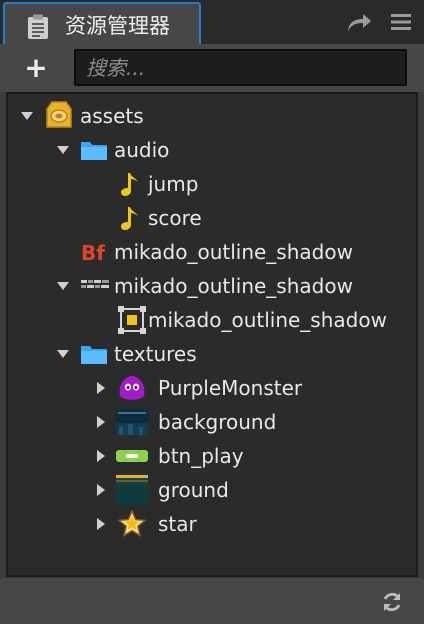 Image resolution: width=424 pixels, height=624 pixels. What do you see at coordinates (36, 68) in the screenshot?
I see `add-asset-button: +` at bounding box center [36, 68].